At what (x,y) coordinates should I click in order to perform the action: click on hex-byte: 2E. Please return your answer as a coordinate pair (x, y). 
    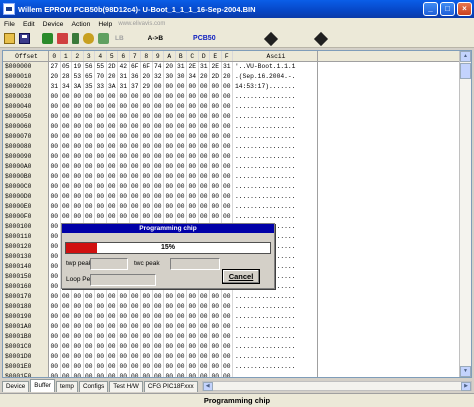
    Looking at the image, I should click on (193, 67).